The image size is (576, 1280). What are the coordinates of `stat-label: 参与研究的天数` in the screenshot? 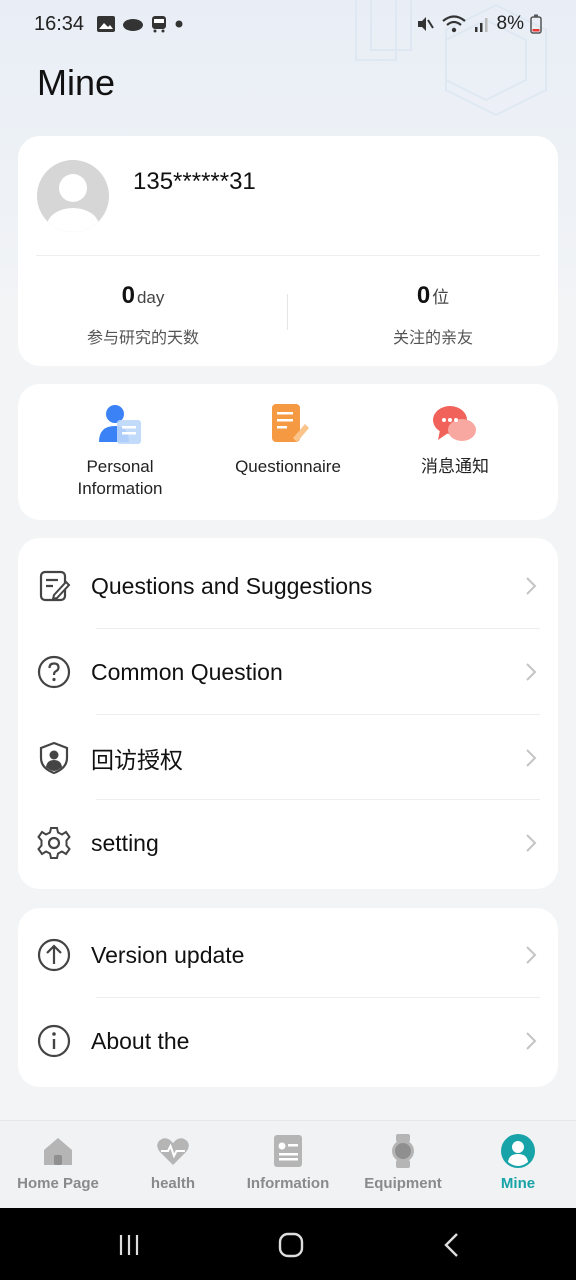 It's located at (142, 338).